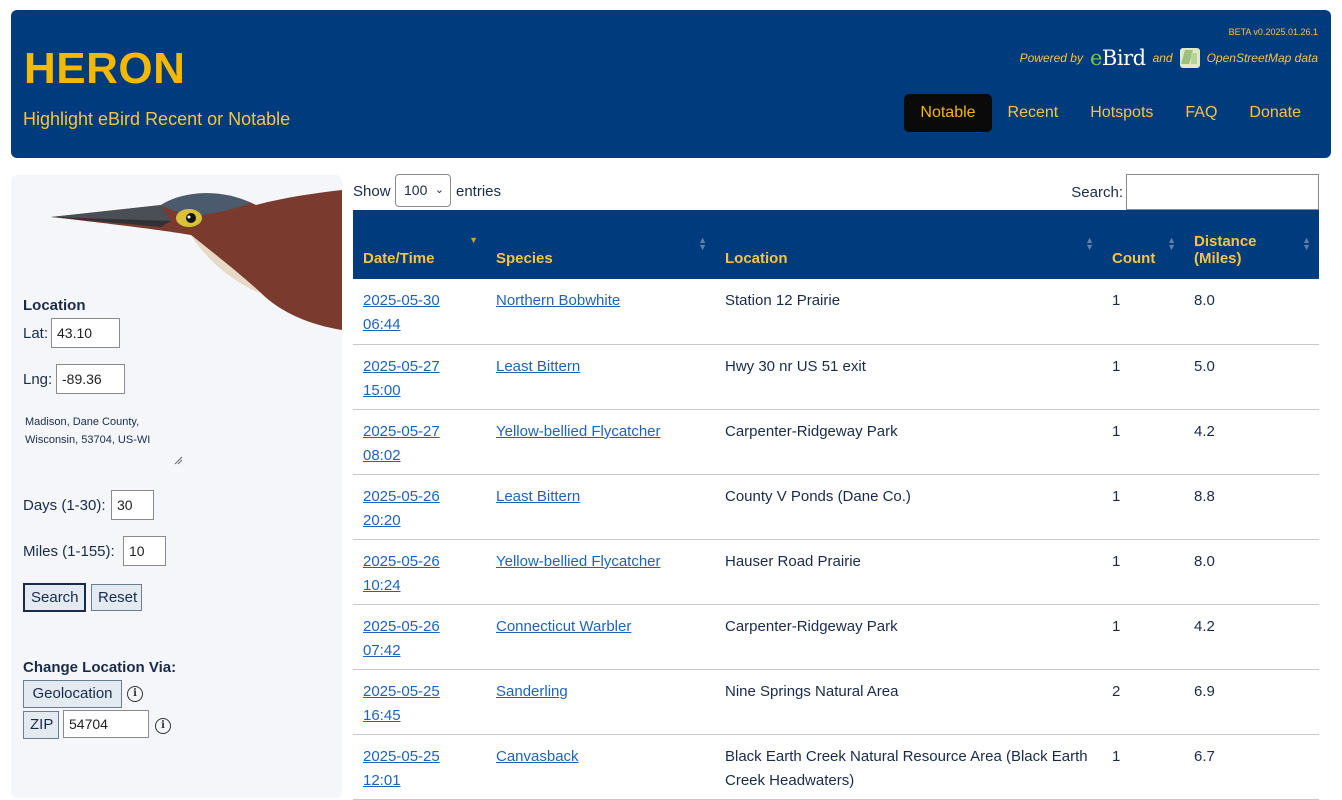 The width and height of the screenshot is (1342, 800). Describe the element at coordinates (382, 455) in the screenshot. I see `row-time: 08:02` at that location.